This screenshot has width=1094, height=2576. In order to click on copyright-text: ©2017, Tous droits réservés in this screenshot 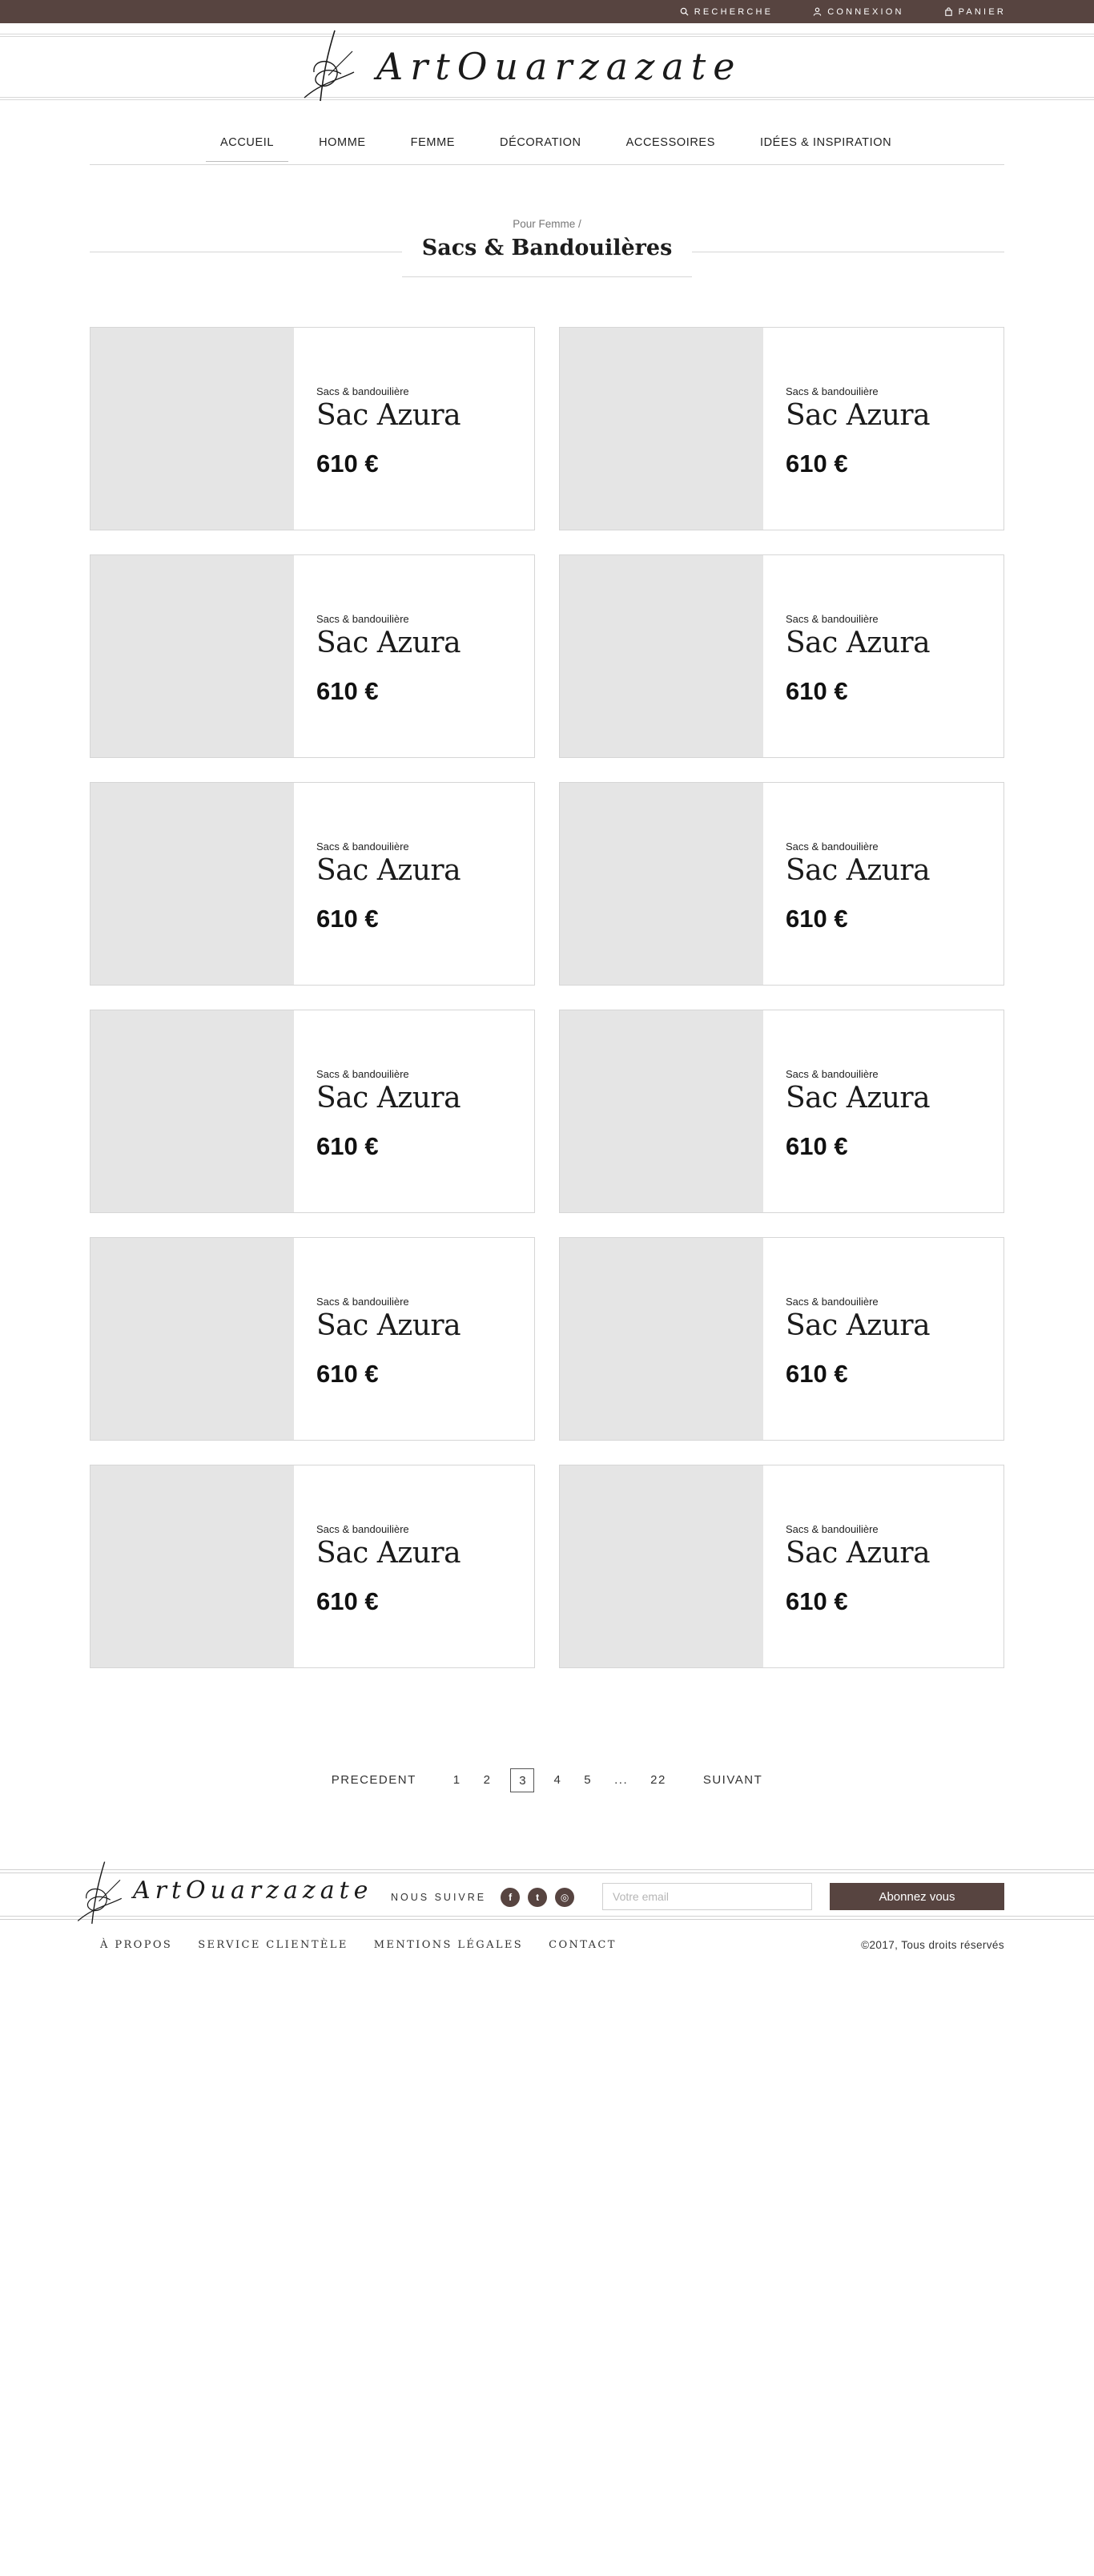, I will do `click(932, 1945)`.